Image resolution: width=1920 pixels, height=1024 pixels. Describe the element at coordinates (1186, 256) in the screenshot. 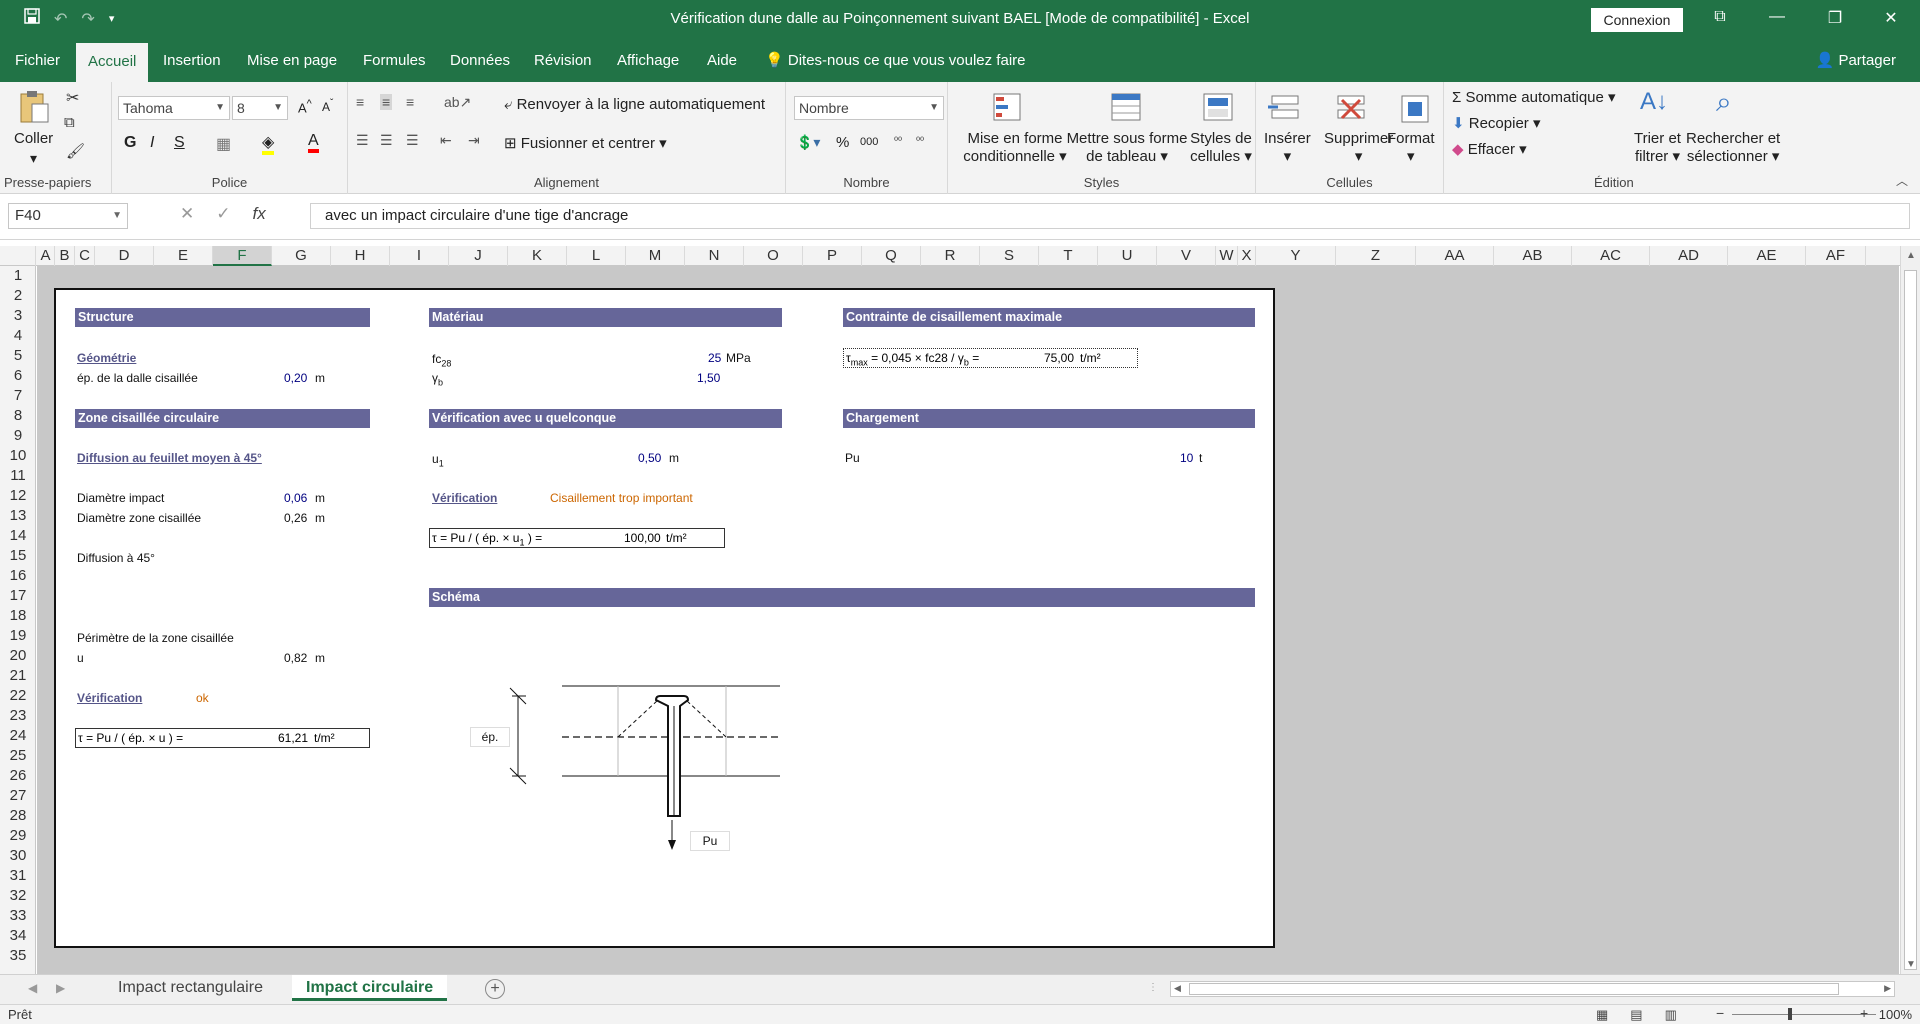

I see `column-header: V` at that location.